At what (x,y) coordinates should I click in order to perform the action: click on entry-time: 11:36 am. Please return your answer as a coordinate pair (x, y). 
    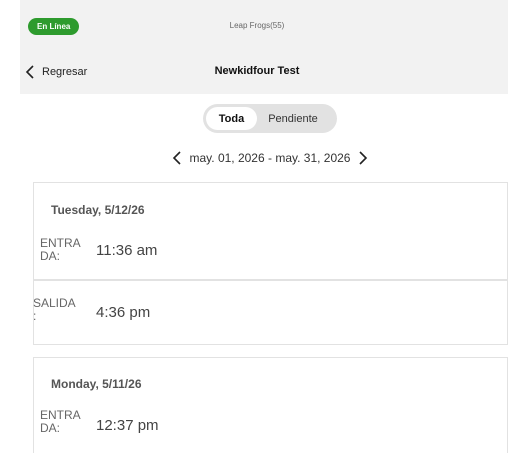
    Looking at the image, I should click on (127, 250).